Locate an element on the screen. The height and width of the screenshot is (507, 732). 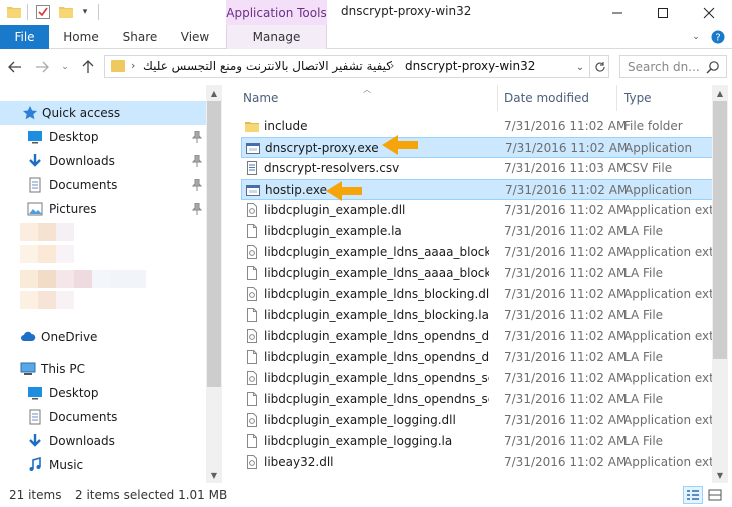
pictures-icon is located at coordinates (35, 209).